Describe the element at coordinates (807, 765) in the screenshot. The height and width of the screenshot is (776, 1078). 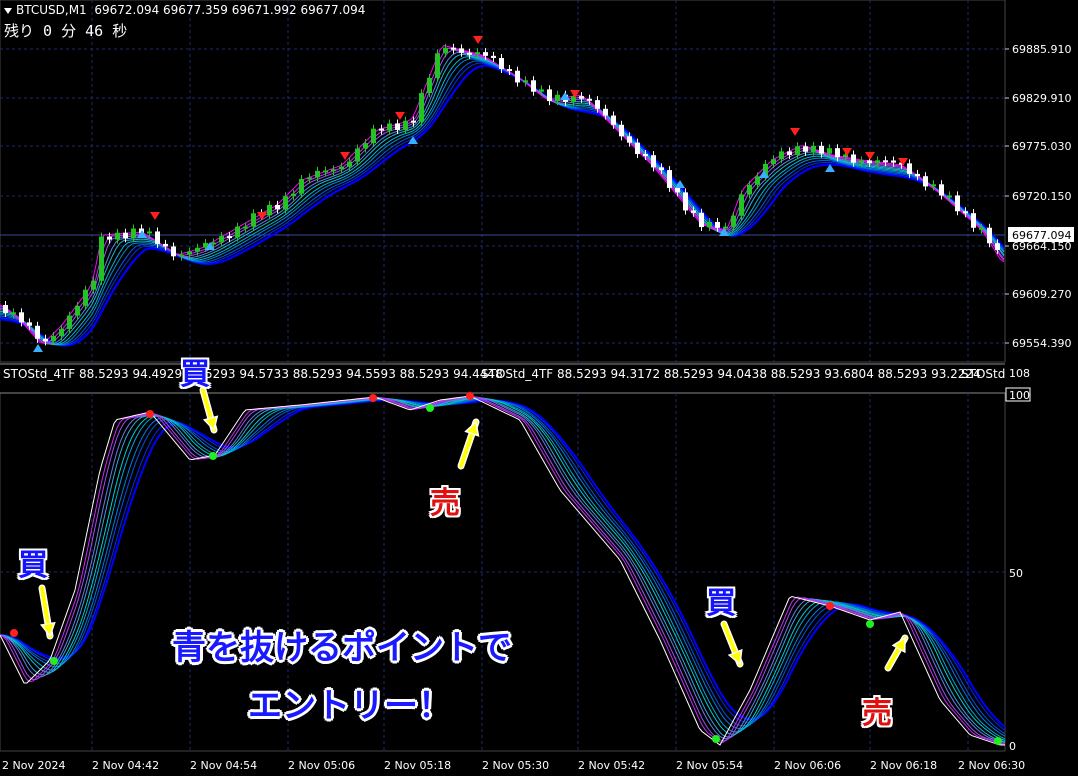
I see `time-tick-label: 2 Nov 06:06` at that location.